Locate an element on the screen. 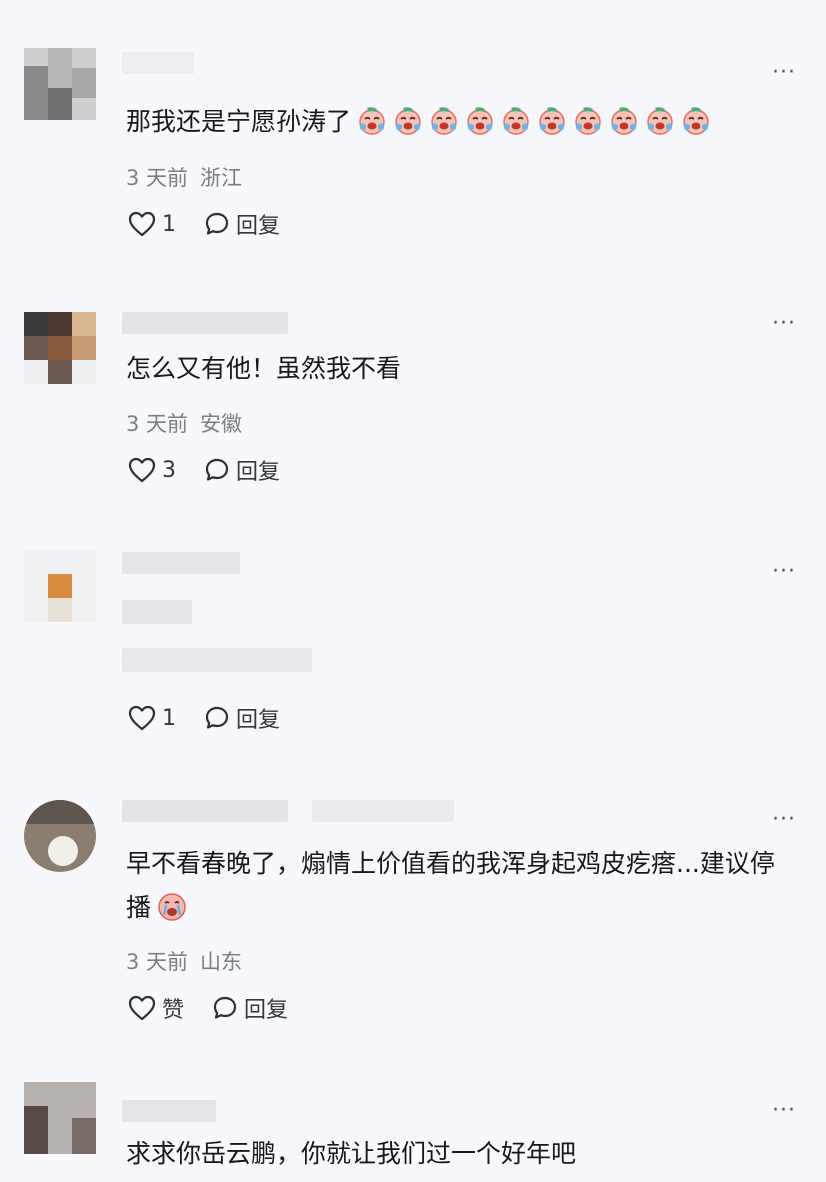 This screenshot has height=1182, width=826. comment-actions: 3 回复 is located at coordinates (204, 470).